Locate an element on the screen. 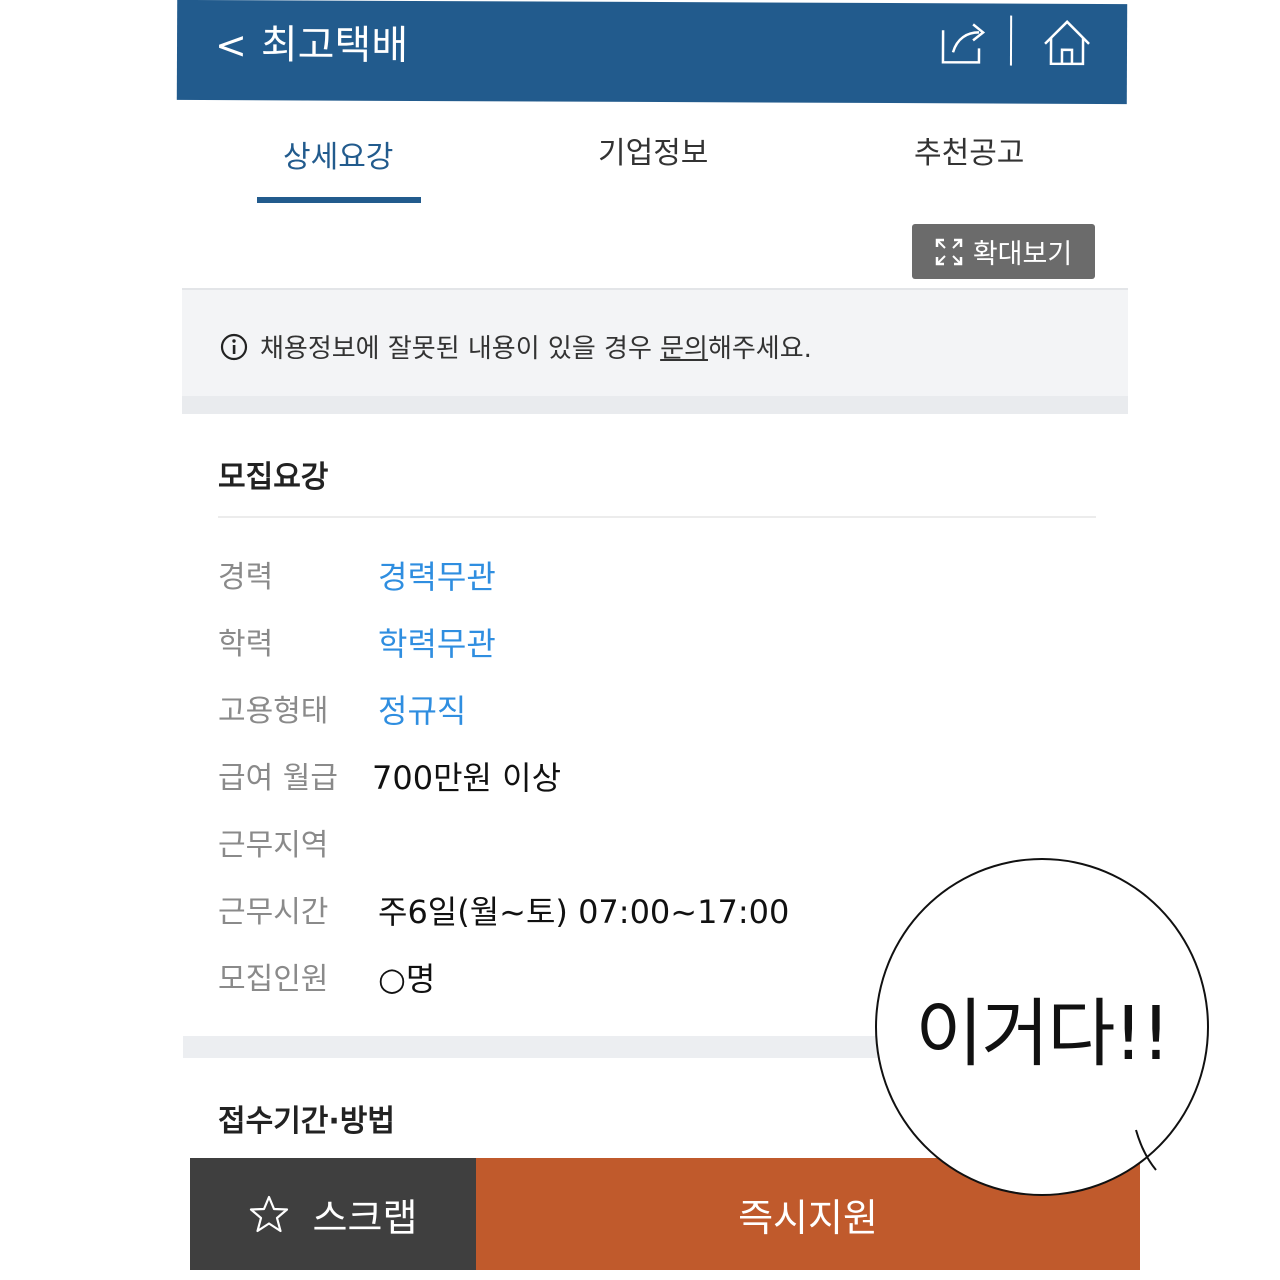 This screenshot has height=1280, width=1280. tab-company-info: 기업정보 is located at coordinates (653, 150).